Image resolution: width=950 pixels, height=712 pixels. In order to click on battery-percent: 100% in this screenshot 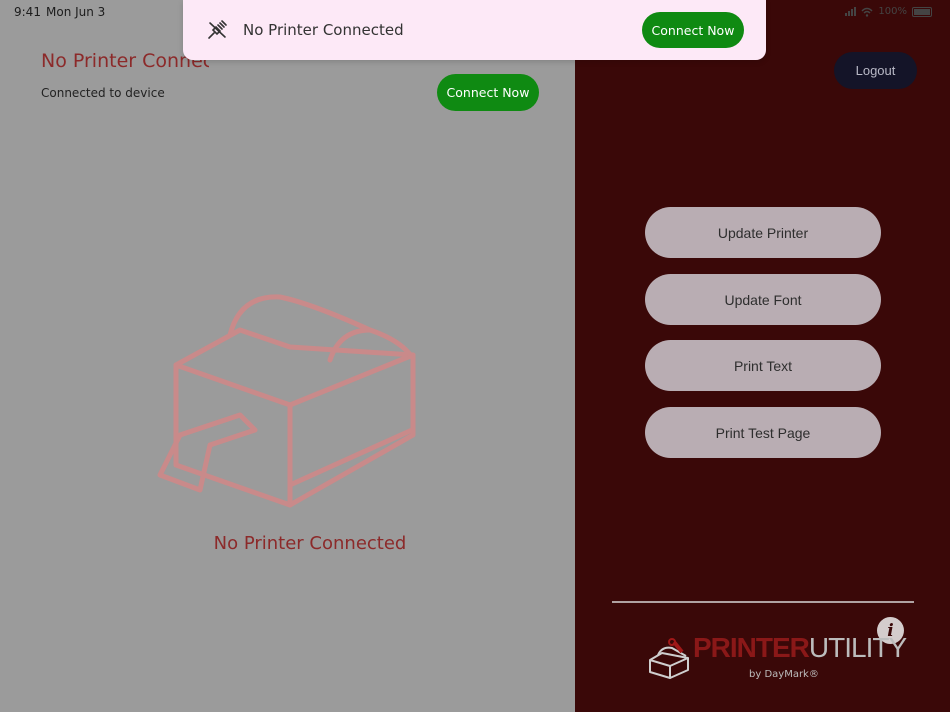, I will do `click(892, 11)`.